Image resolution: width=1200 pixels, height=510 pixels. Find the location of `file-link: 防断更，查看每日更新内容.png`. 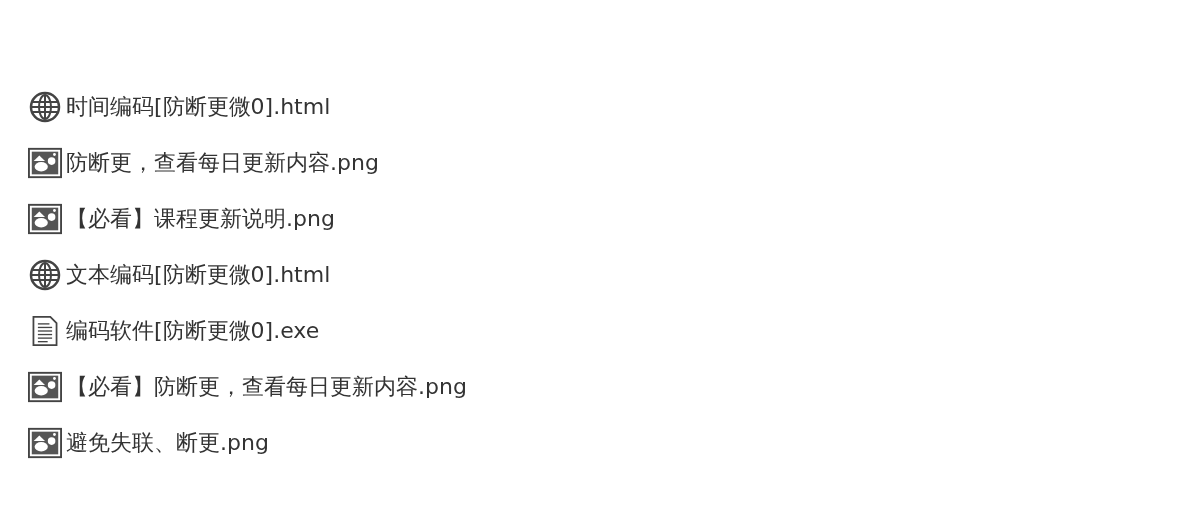

file-link: 防断更，查看每日更新内容.png is located at coordinates (222, 163).